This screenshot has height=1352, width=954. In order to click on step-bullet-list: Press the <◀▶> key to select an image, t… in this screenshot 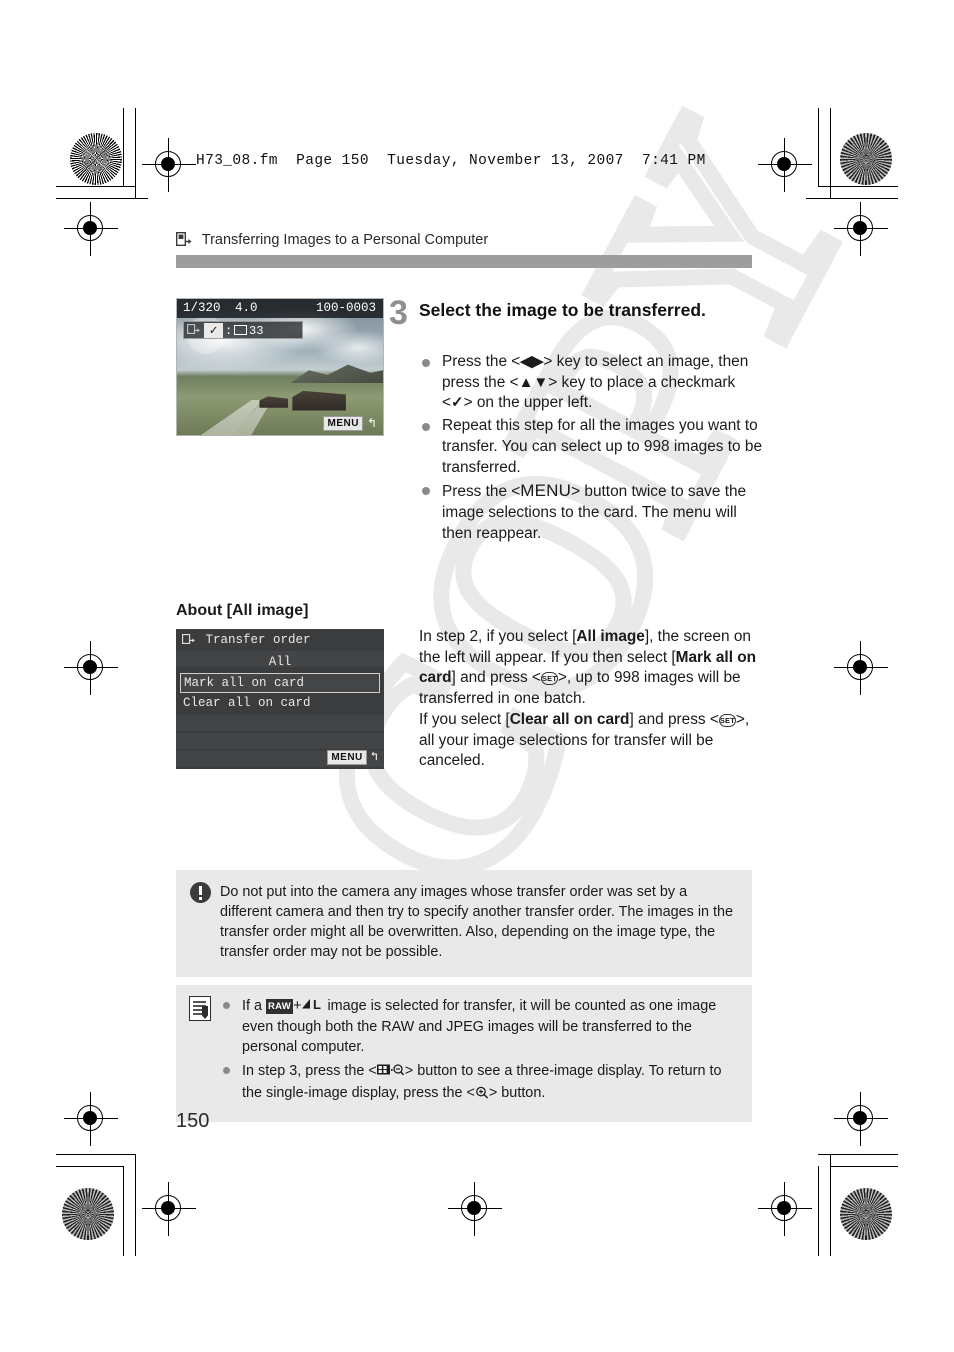, I will do `click(591, 449)`.